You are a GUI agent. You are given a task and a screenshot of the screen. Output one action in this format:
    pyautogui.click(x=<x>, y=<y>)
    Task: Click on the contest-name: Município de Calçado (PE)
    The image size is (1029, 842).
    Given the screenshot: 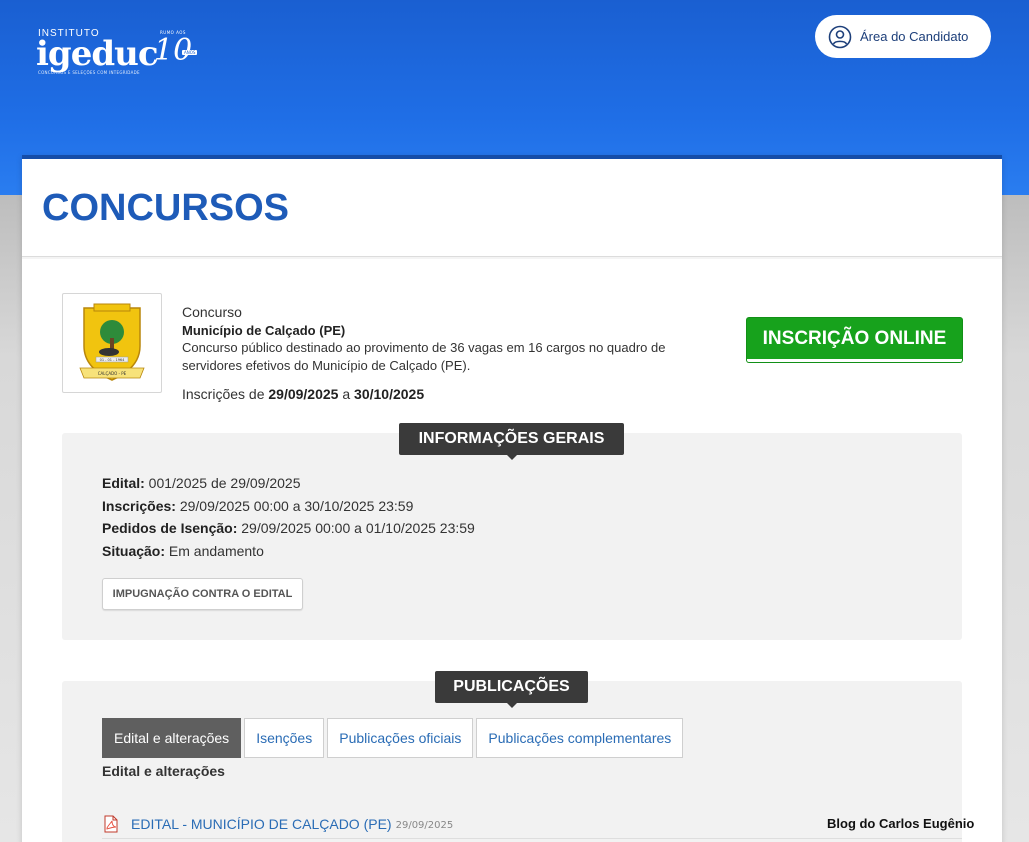 What is the action you would take?
    pyautogui.click(x=264, y=330)
    